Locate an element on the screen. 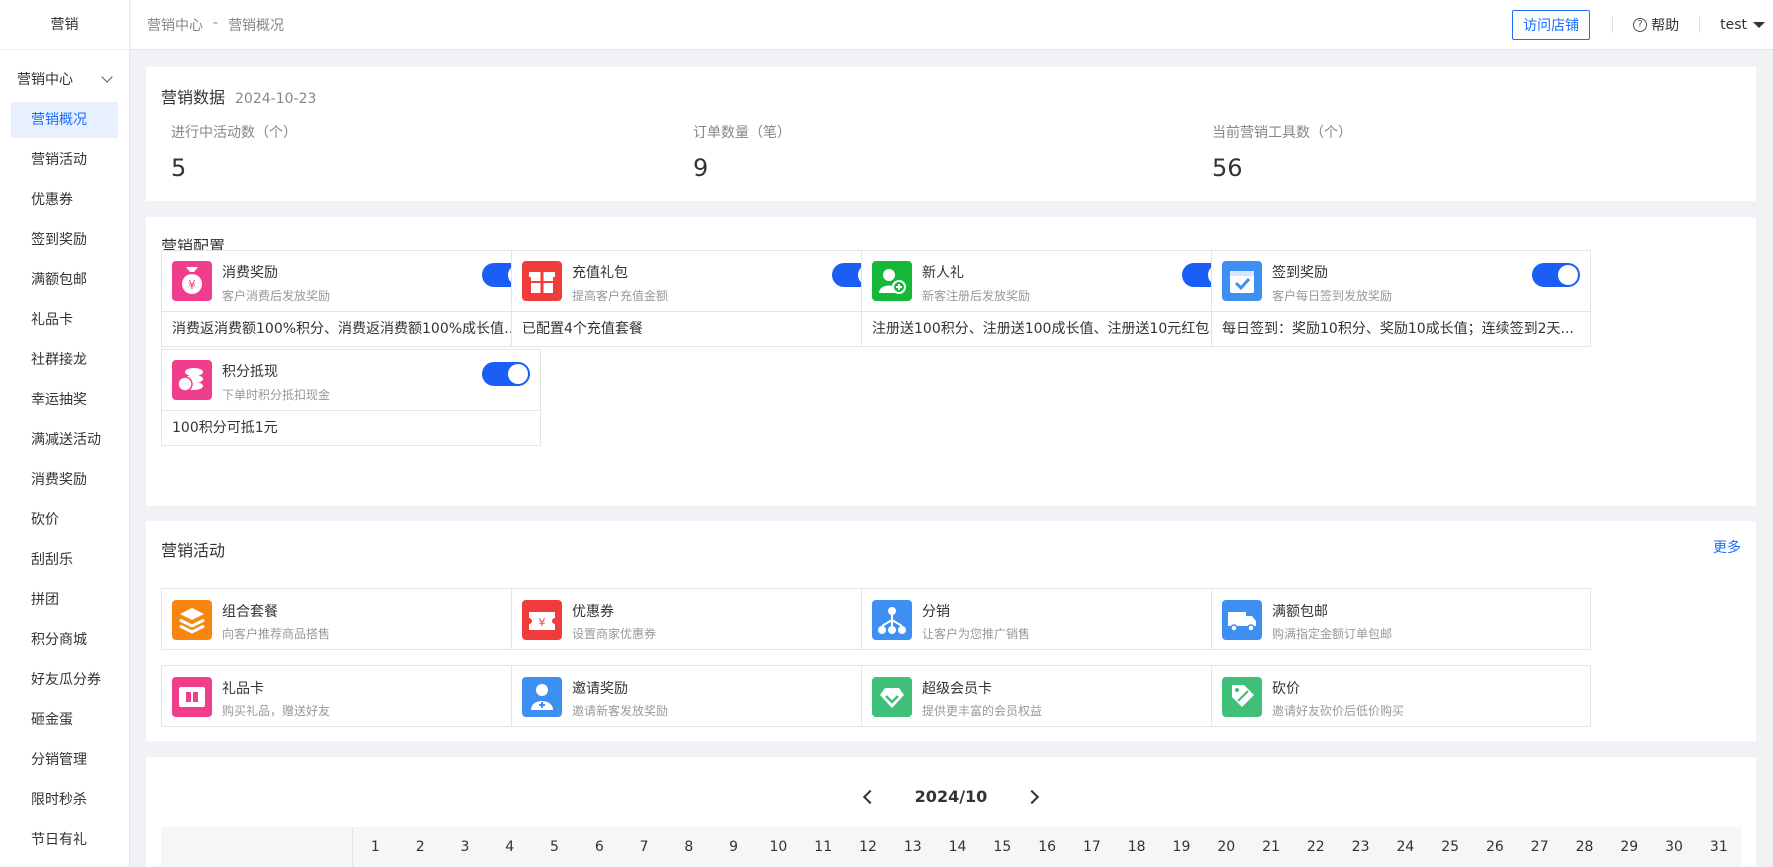 The height and width of the screenshot is (867, 1773). sidebar-item: 营销活动 is located at coordinates (64, 162).